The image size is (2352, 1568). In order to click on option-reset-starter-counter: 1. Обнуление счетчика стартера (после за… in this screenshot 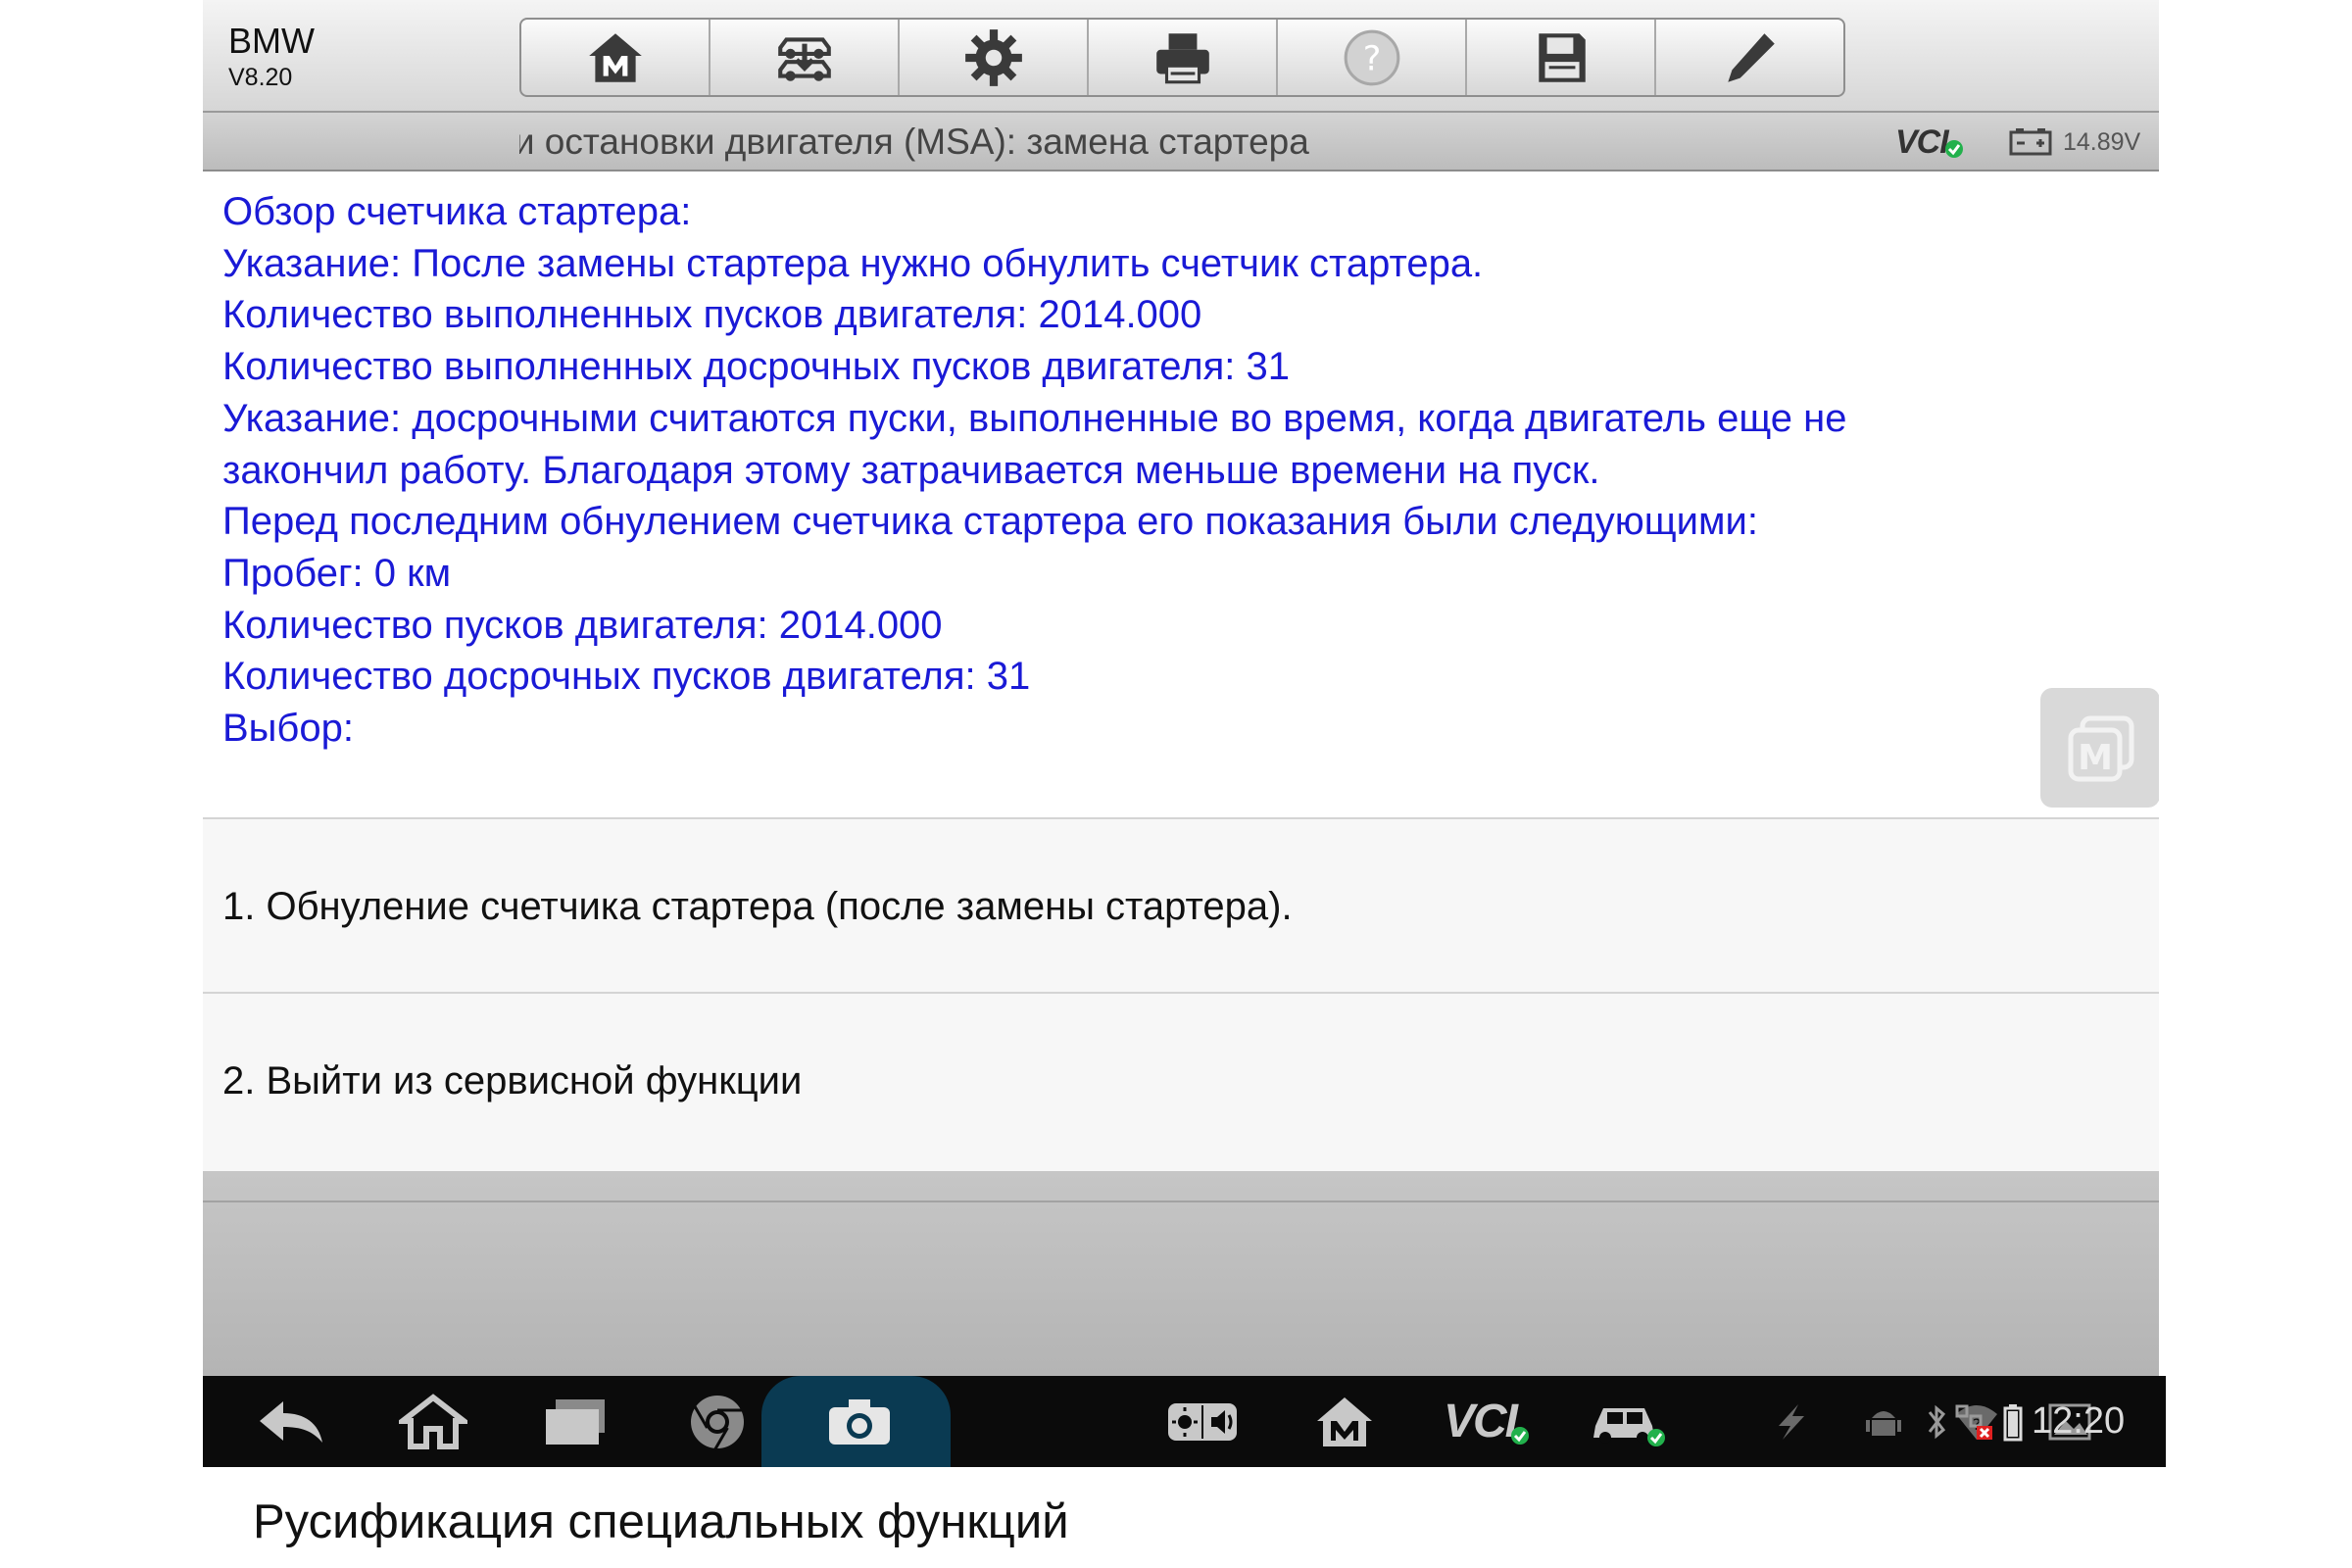, I will do `click(1181, 906)`.